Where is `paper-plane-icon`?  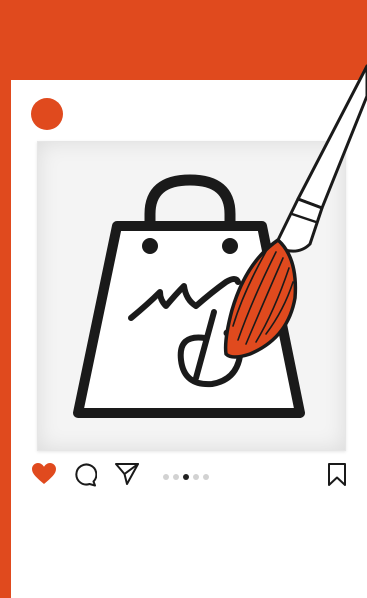 paper-plane-icon is located at coordinates (127, 474).